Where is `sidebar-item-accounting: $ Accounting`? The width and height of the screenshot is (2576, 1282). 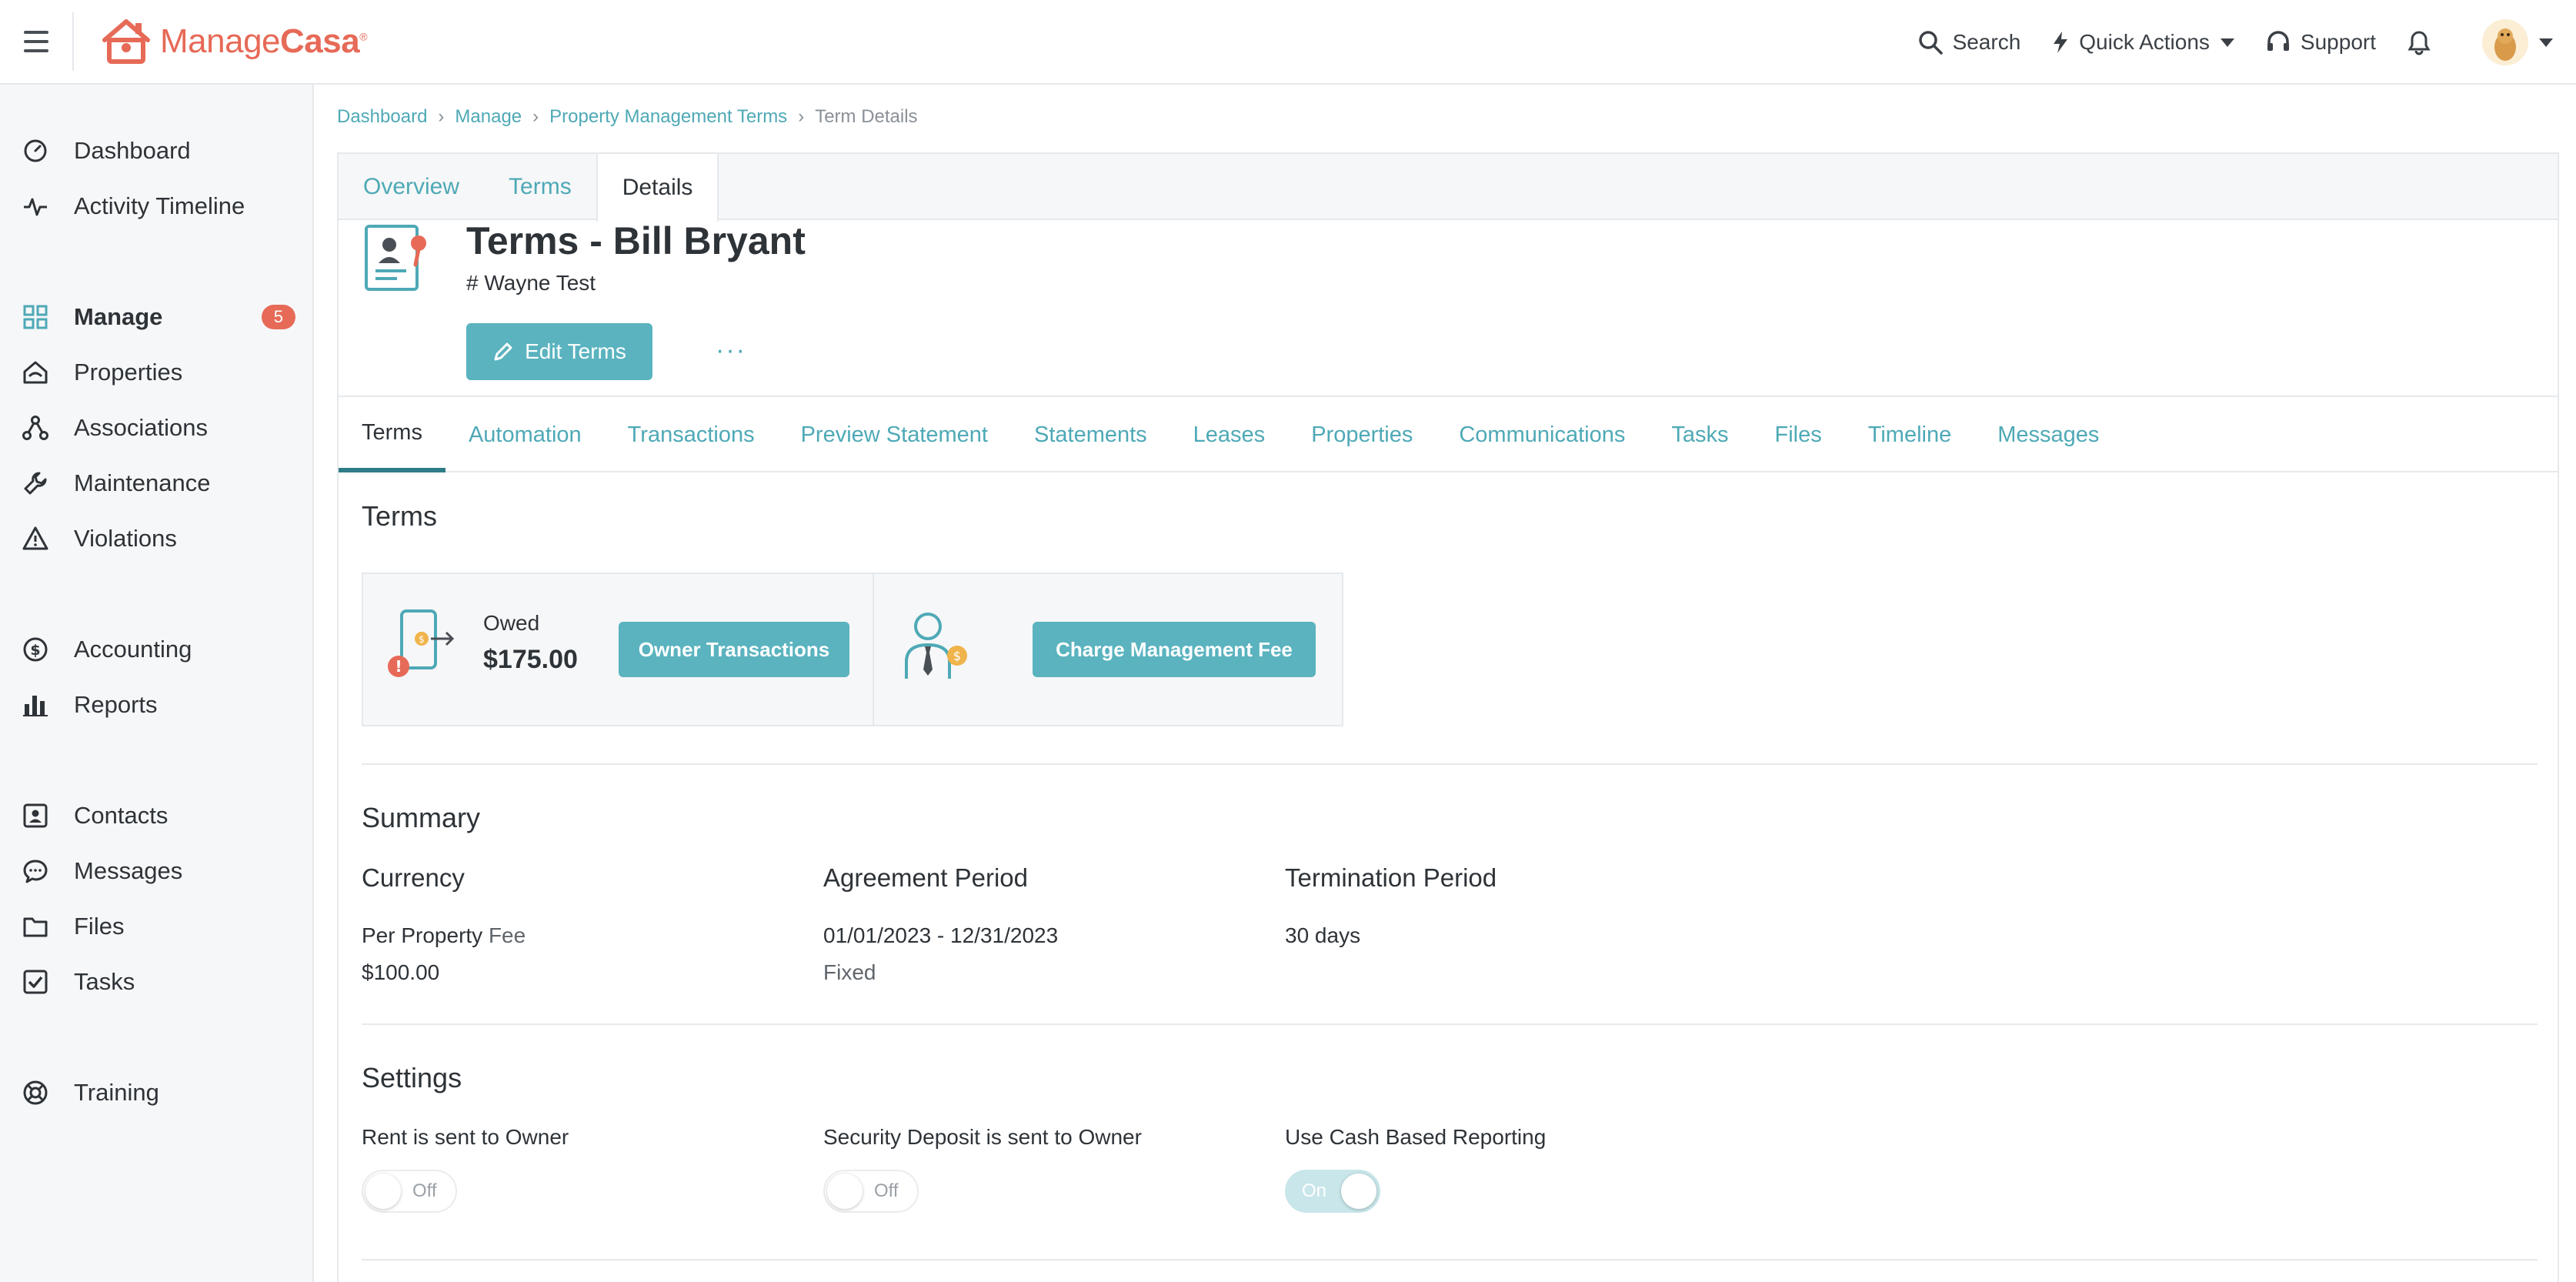 sidebar-item-accounting: $ Accounting is located at coordinates (156, 649).